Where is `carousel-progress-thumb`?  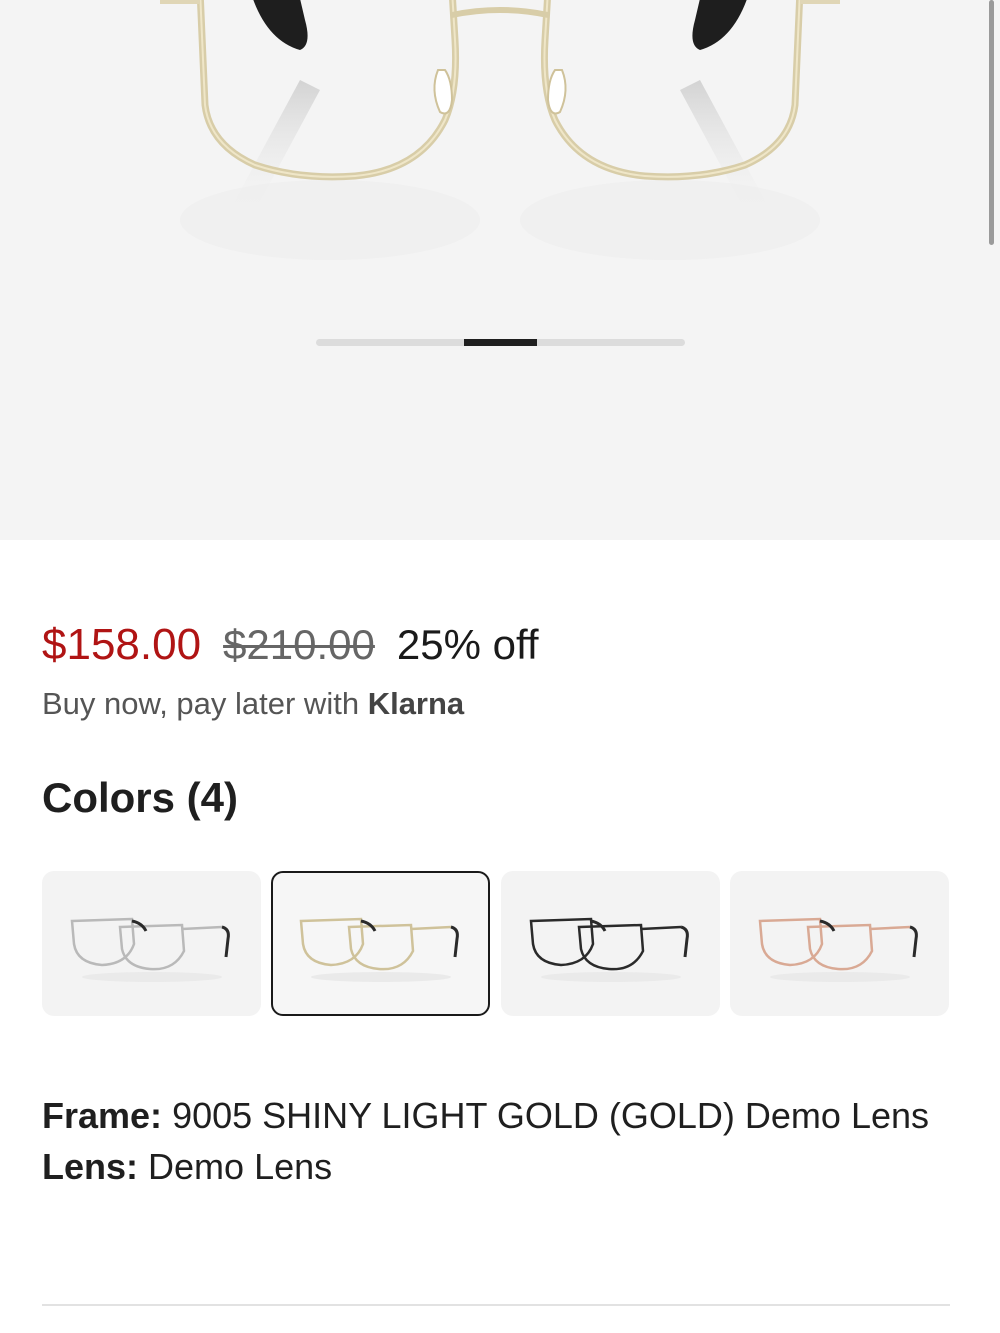
carousel-progress-thumb is located at coordinates (500, 342).